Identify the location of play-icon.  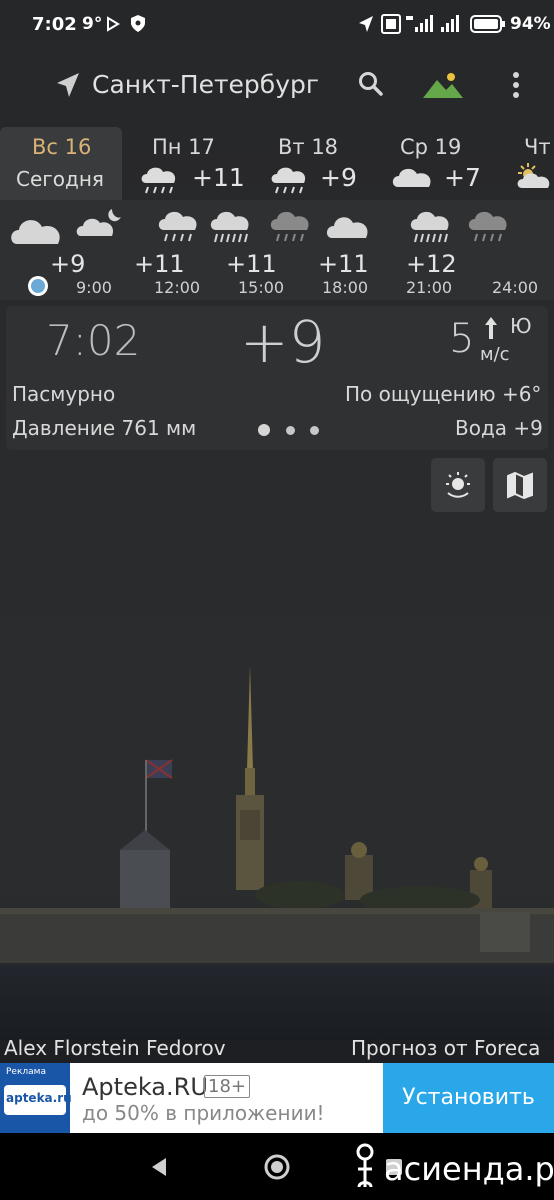
(113, 24).